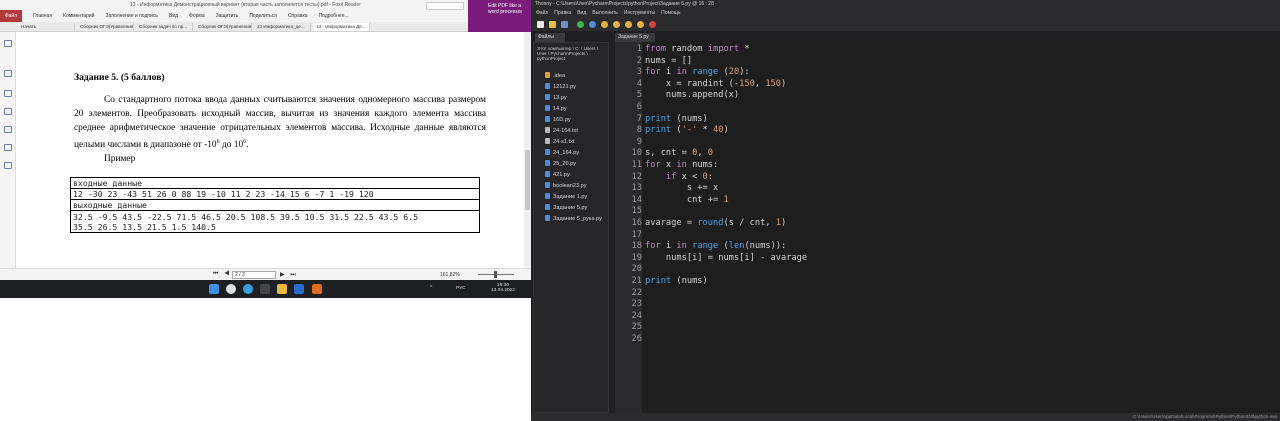 This screenshot has width=1280, height=421. I want to click on thonny-menu-item: Вид, so click(581, 13).